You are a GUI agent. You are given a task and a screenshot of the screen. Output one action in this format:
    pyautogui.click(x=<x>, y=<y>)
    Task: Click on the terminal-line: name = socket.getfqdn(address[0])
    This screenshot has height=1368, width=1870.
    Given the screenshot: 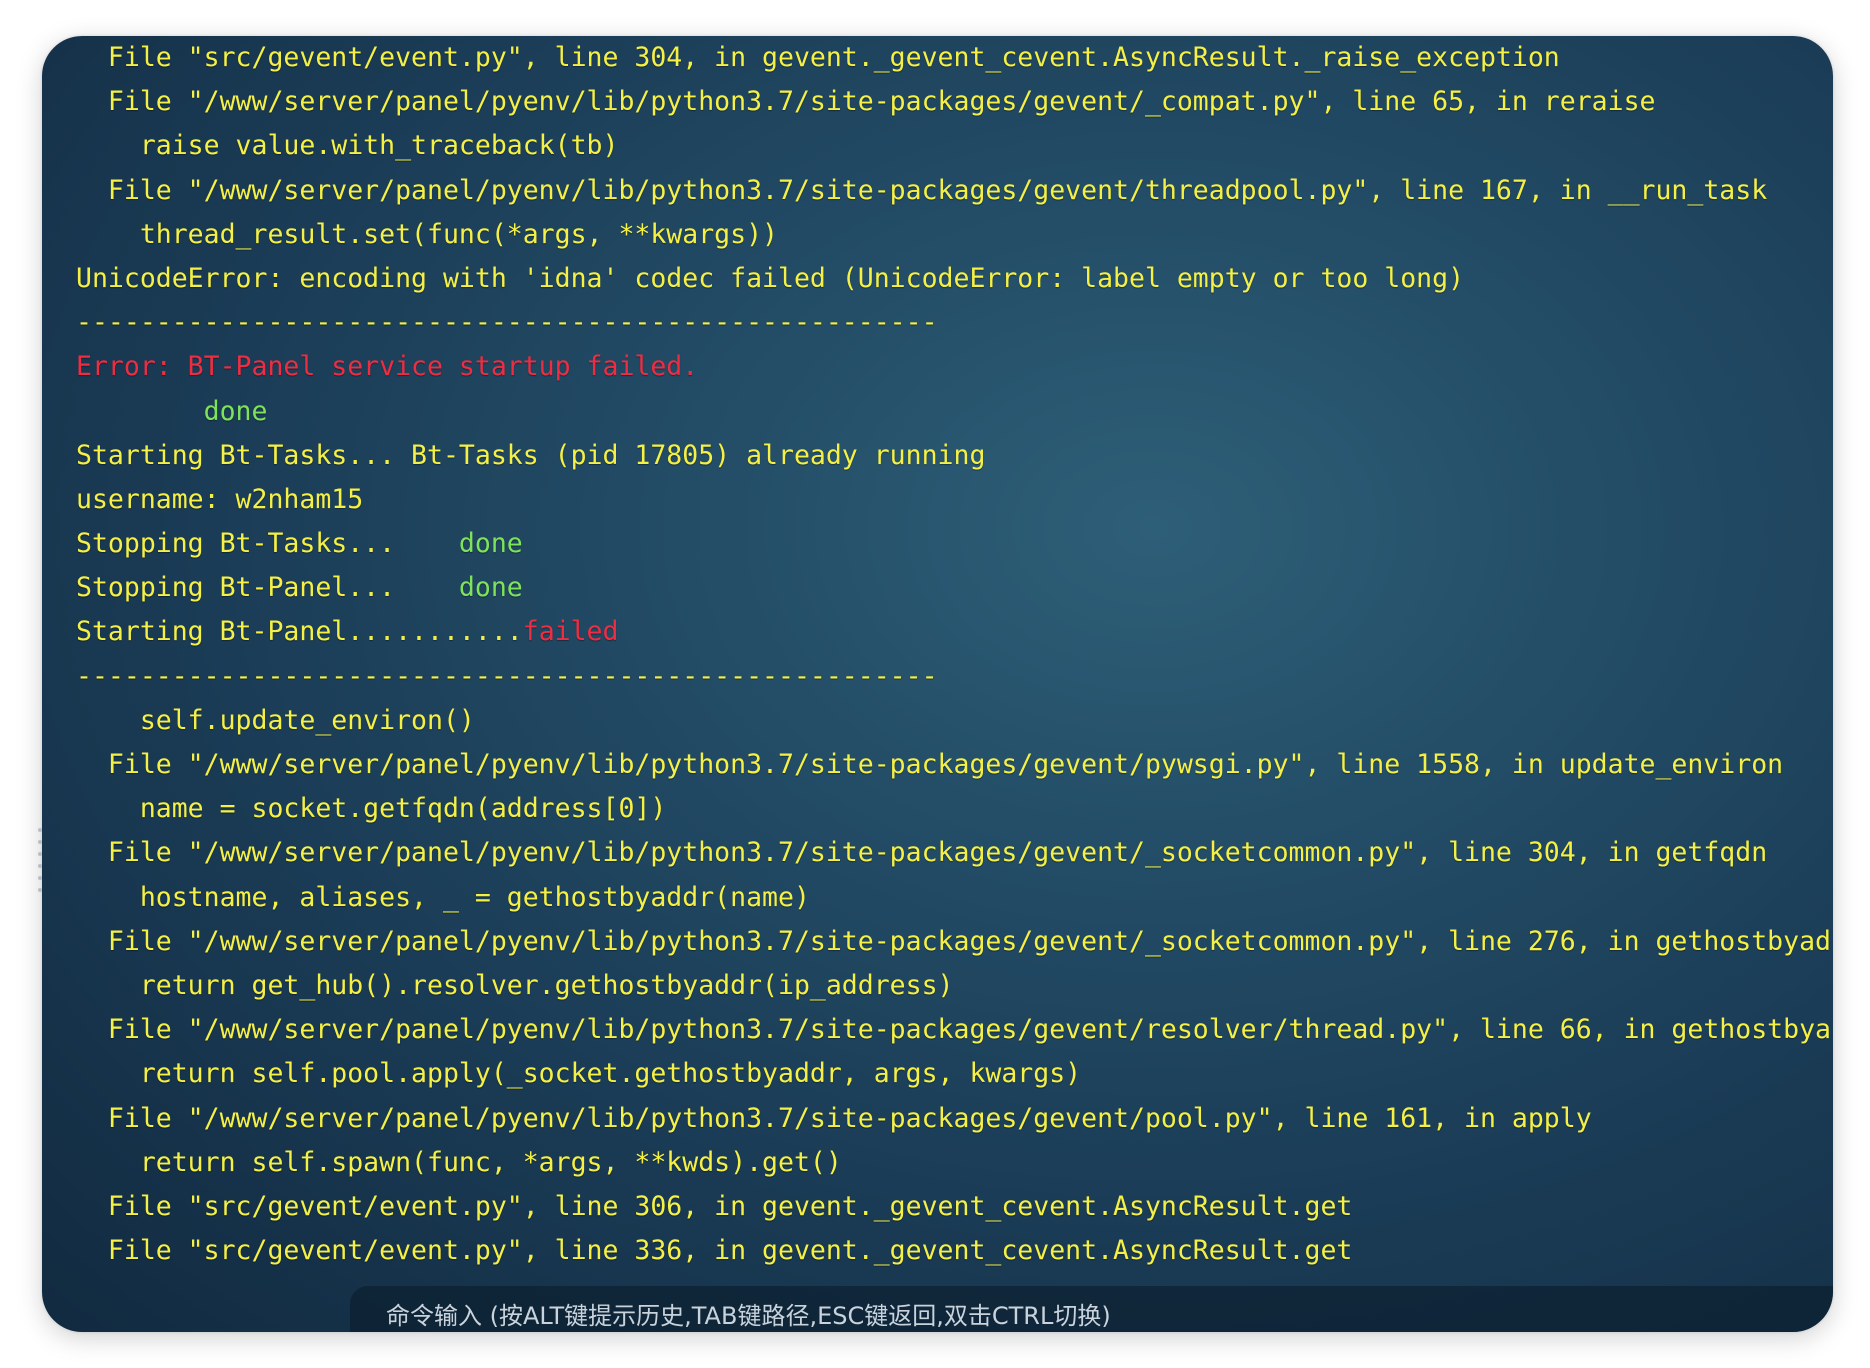 What is the action you would take?
    pyautogui.click(x=954, y=809)
    